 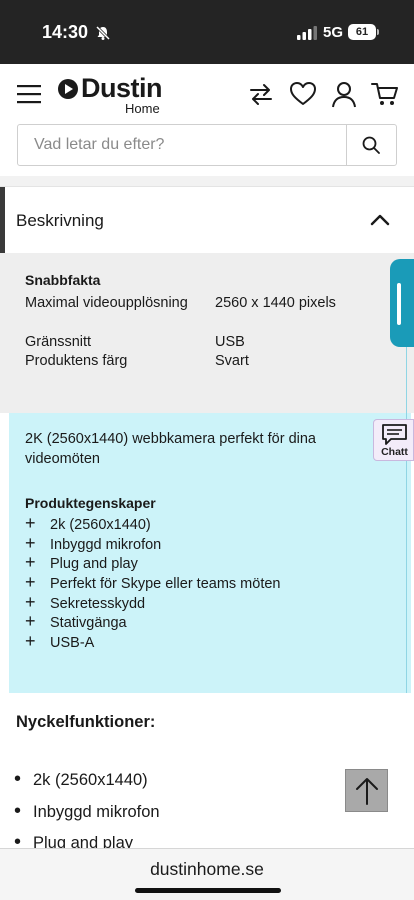 I want to click on browser-address-bar: dustinhome.se, so click(x=207, y=874).